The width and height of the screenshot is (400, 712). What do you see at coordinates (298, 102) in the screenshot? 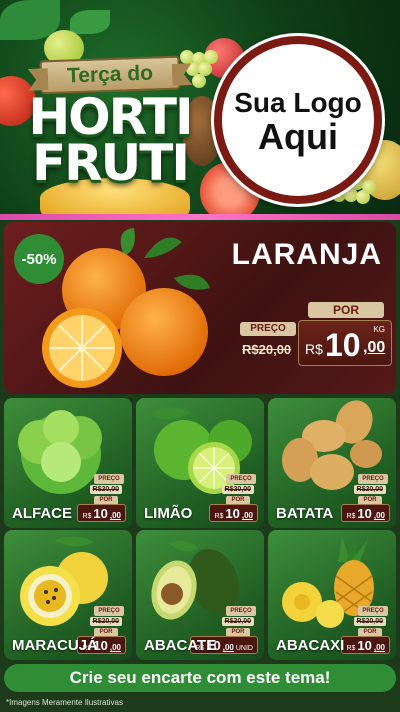
I see `logo-line-1: Sua Logo` at bounding box center [298, 102].